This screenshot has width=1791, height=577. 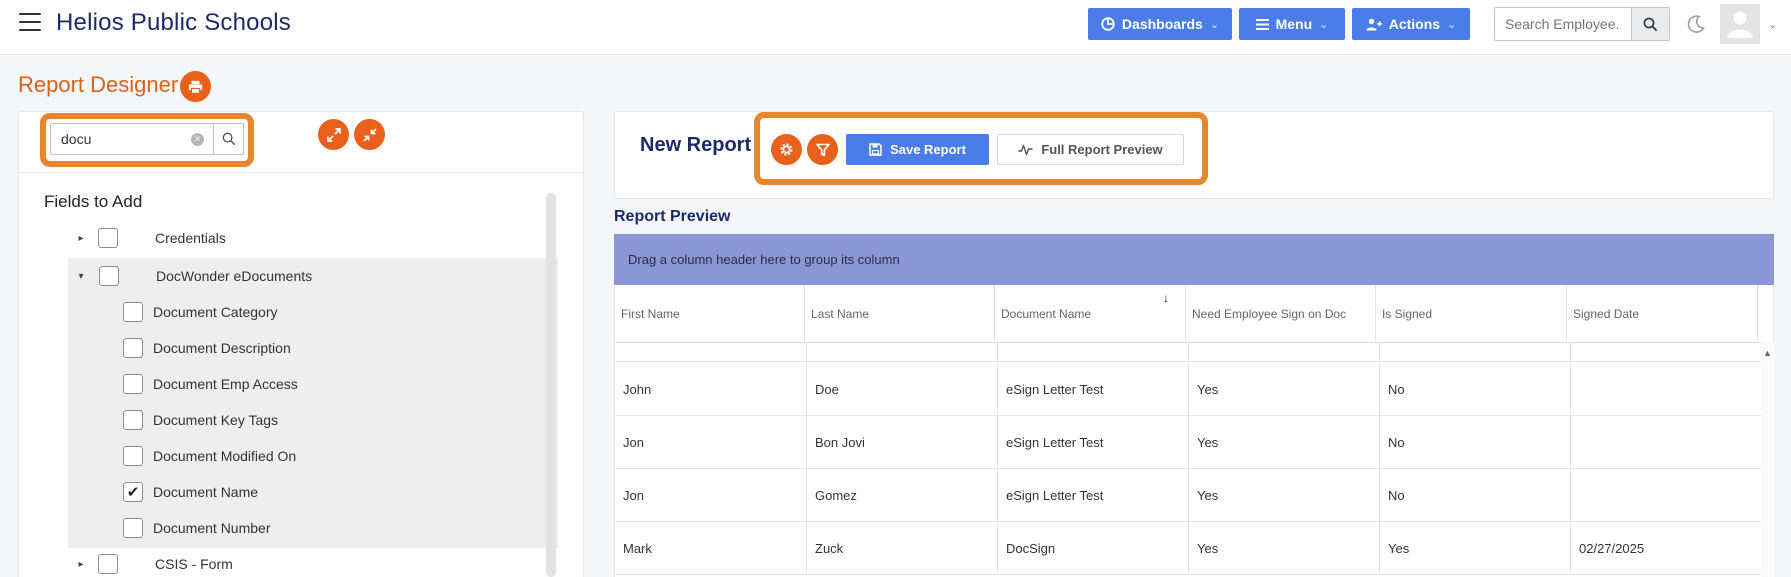 What do you see at coordinates (928, 149) in the screenshot?
I see `save-report-label: Save Report` at bounding box center [928, 149].